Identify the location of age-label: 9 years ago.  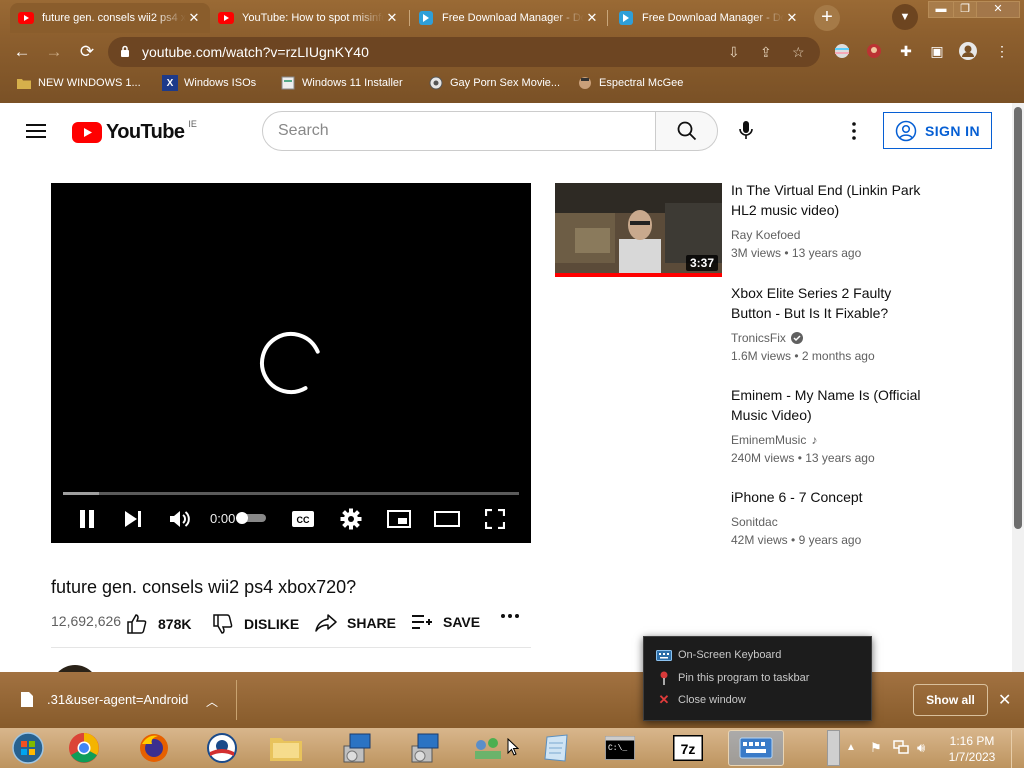
(830, 540).